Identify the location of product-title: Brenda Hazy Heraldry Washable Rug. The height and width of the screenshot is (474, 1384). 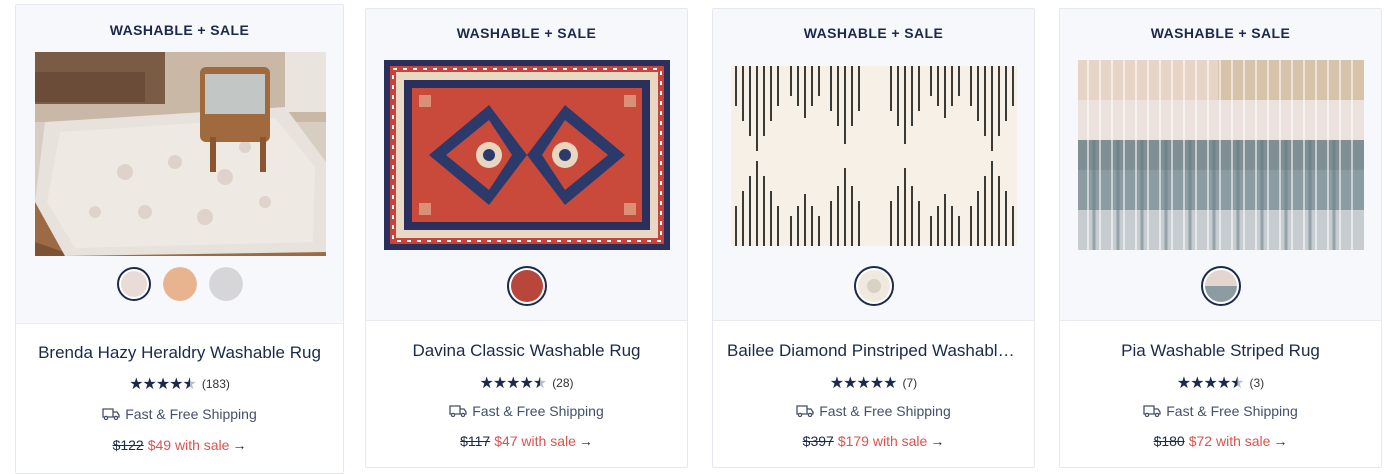
(179, 353).